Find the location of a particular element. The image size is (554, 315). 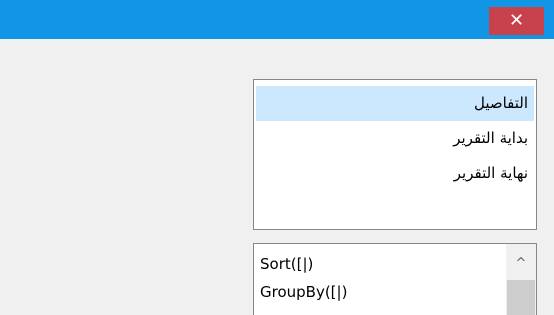

list-item-groupby: GroupBy([|) is located at coordinates (303, 292).